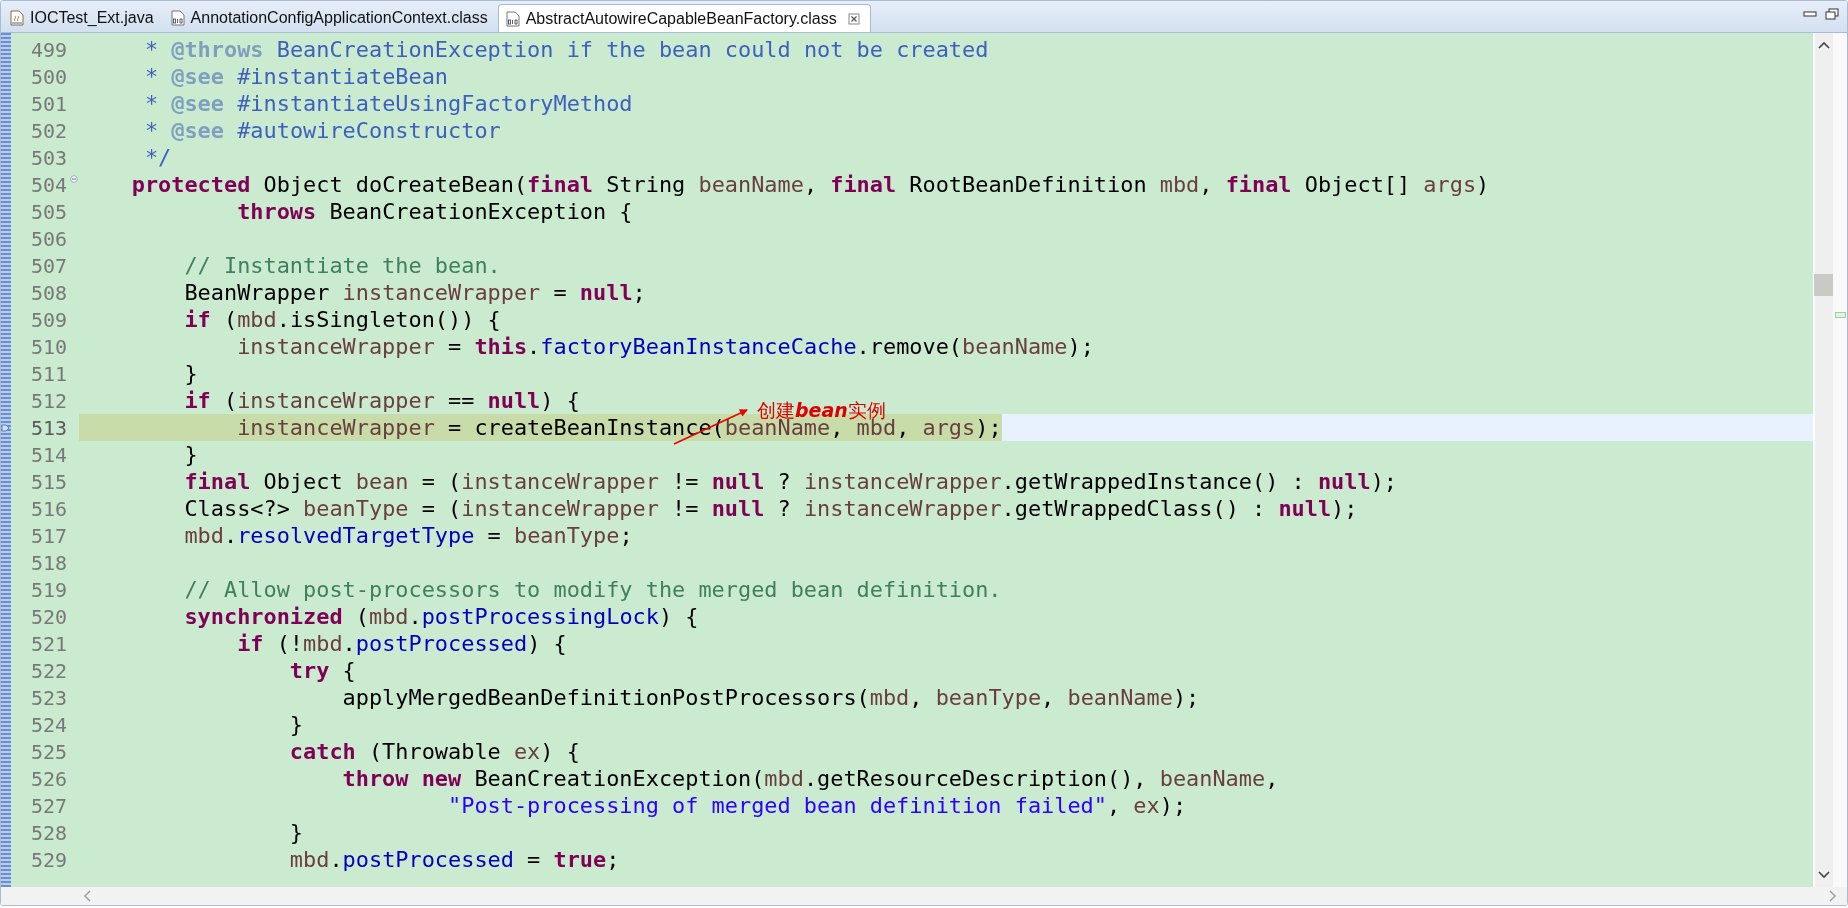 This screenshot has width=1848, height=908. I want to click on line-number: 517, so click(49, 535).